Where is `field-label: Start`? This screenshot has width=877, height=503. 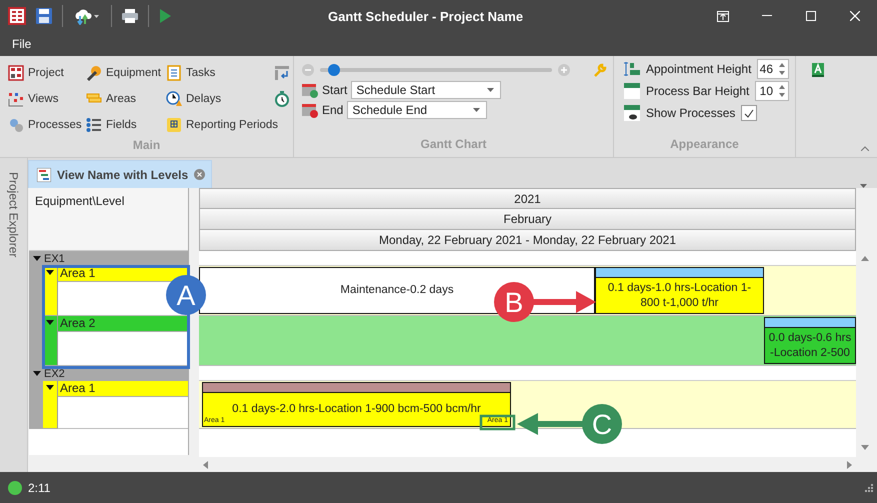 field-label: Start is located at coordinates (335, 90).